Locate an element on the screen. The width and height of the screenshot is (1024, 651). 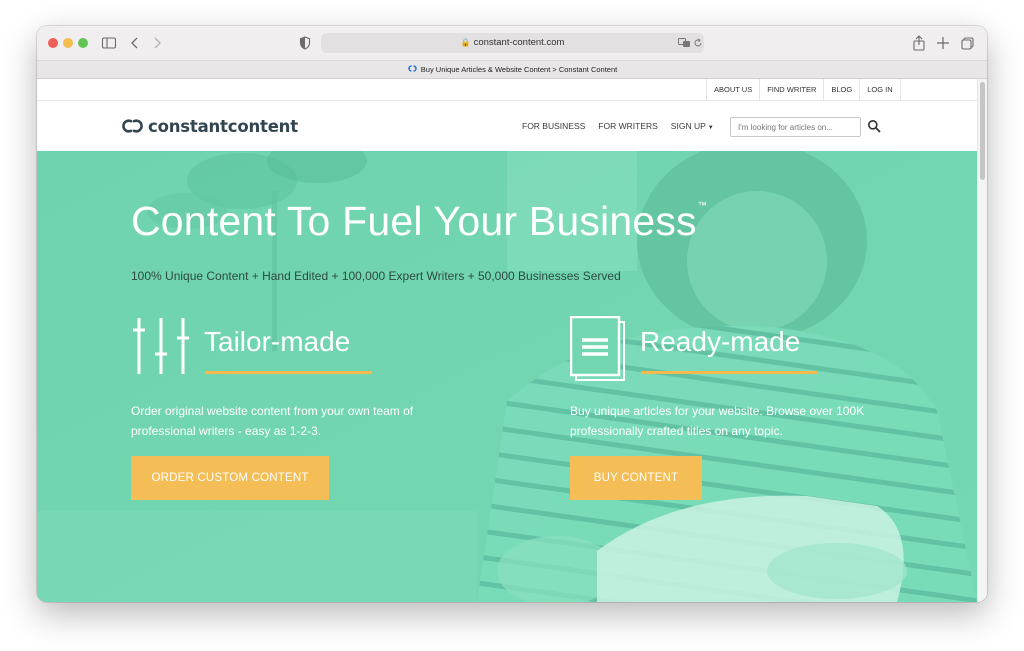
sign-up-dropdown: SIGN UP ▼ is located at coordinates (692, 126).